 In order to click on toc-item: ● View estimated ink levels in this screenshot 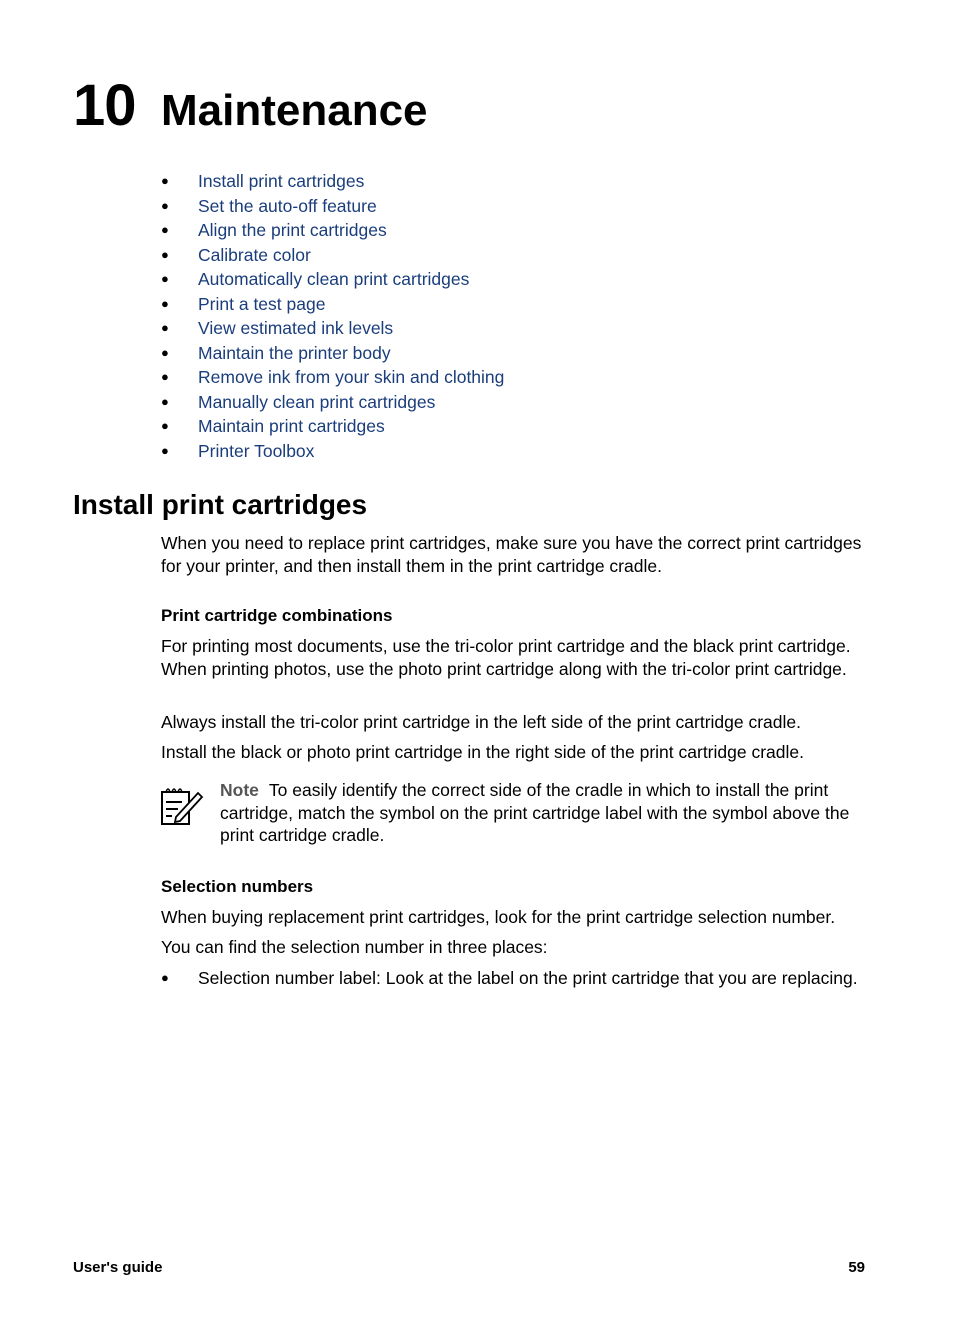, I will do `click(332, 328)`.